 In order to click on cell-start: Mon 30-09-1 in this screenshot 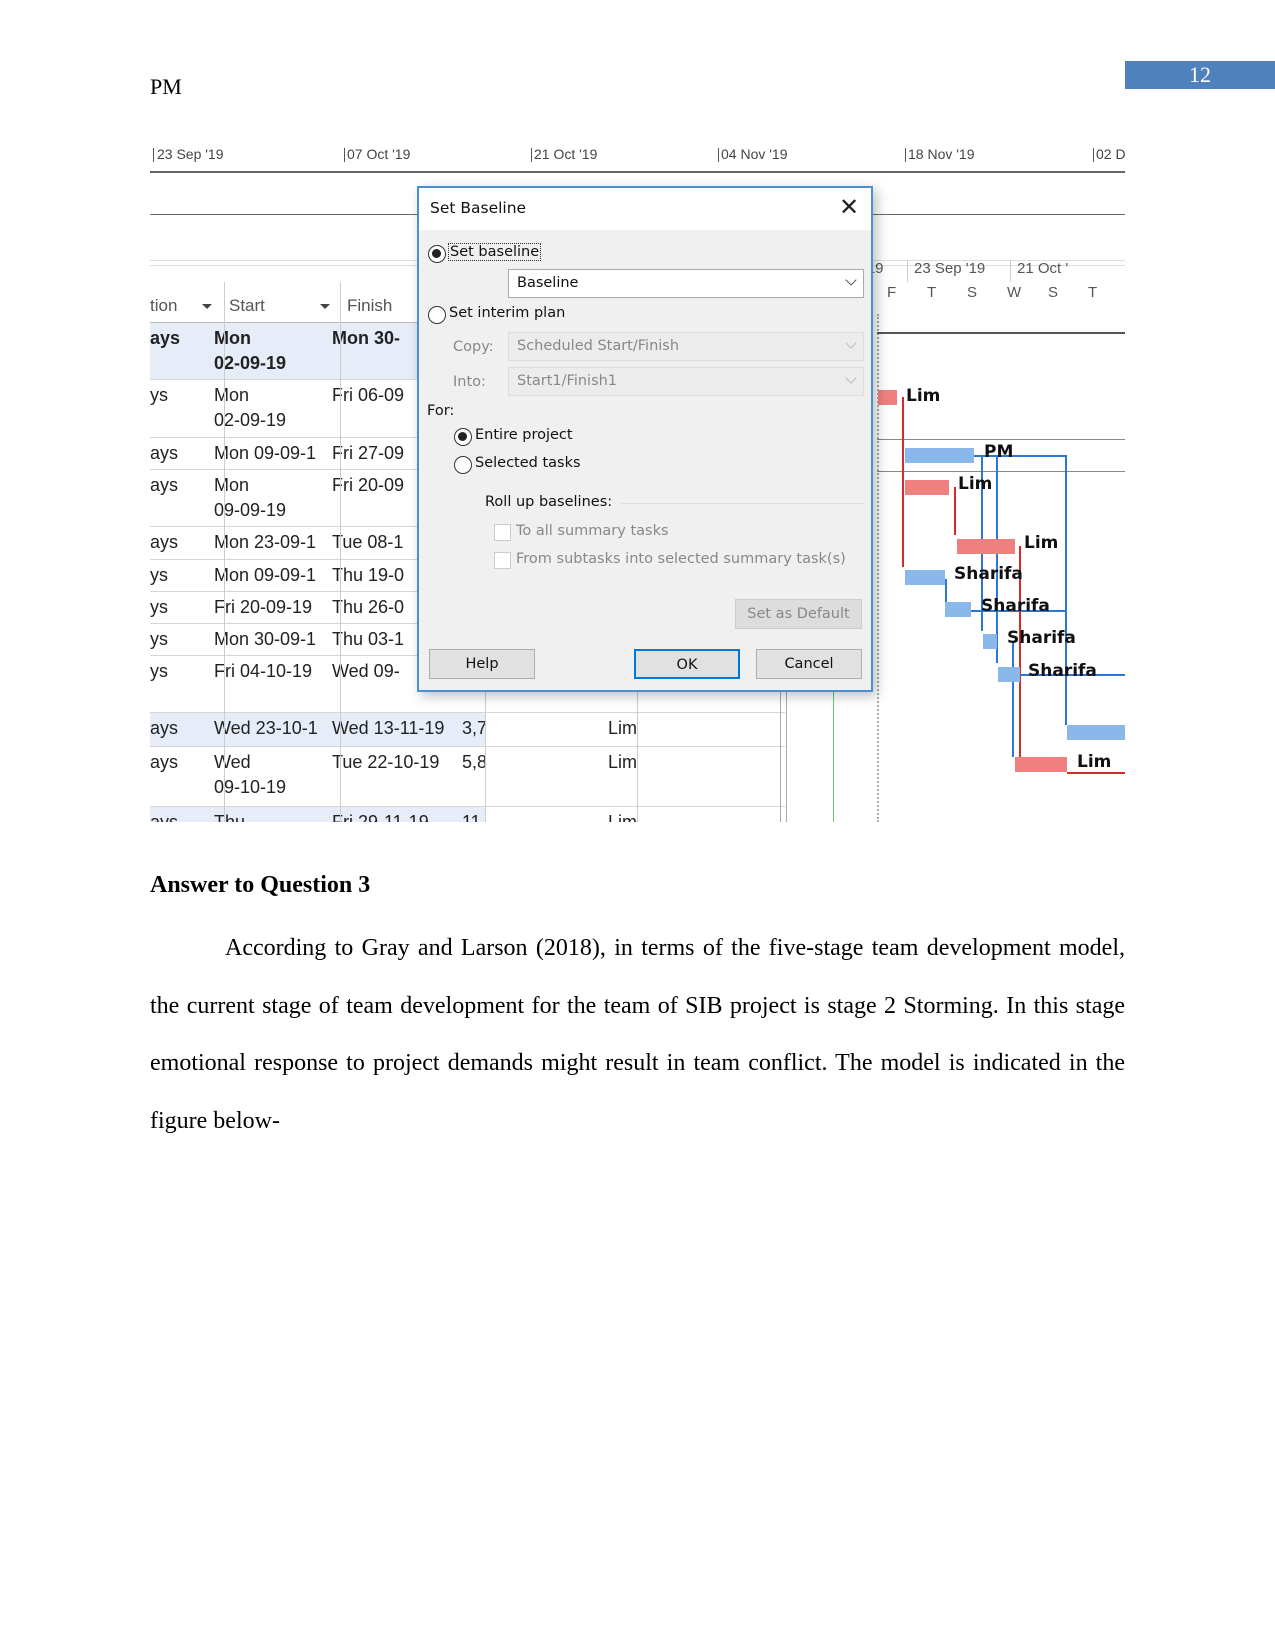, I will do `click(265, 639)`.